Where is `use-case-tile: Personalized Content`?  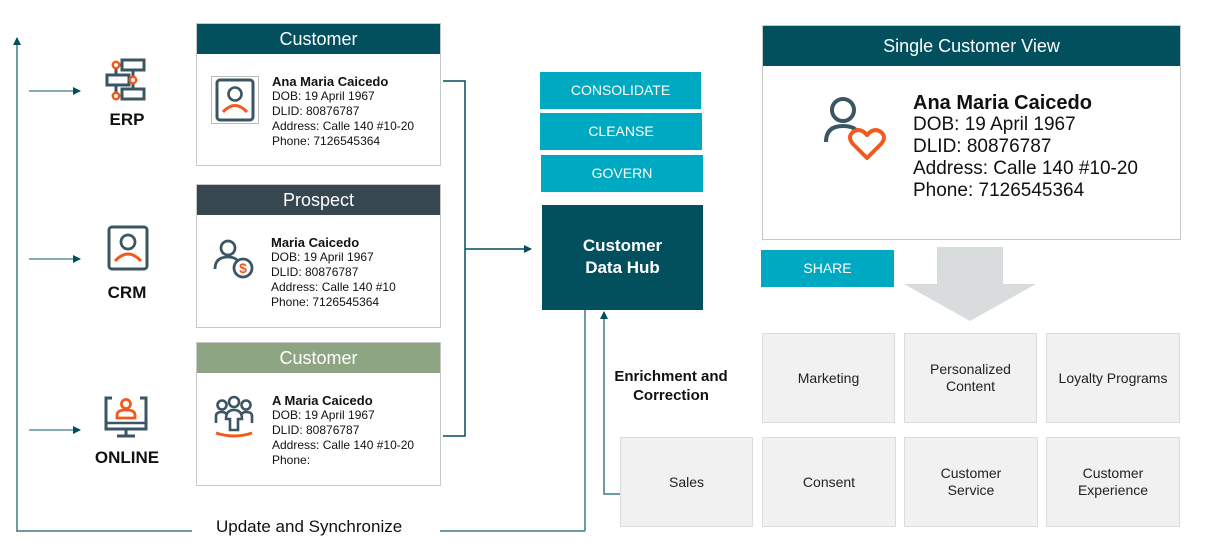 use-case-tile: Personalized Content is located at coordinates (970, 378).